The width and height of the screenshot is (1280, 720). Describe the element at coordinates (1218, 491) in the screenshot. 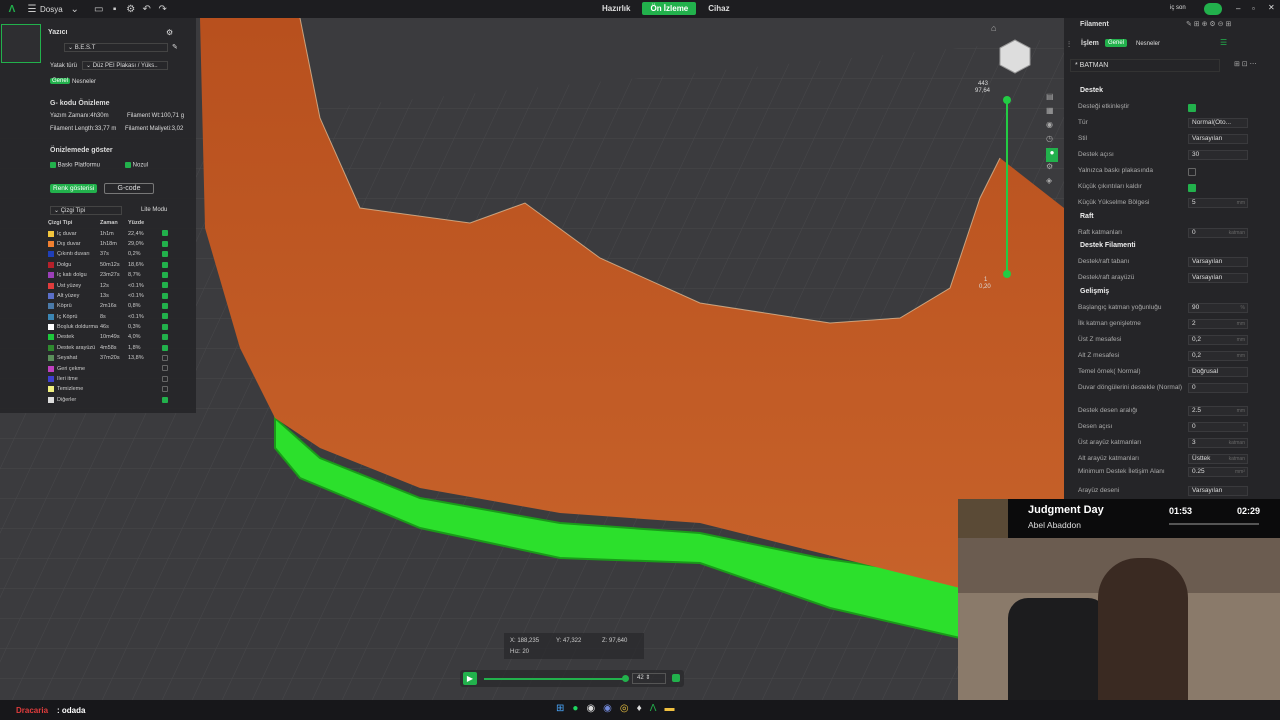

I see `setting-input: Varsayılan` at that location.